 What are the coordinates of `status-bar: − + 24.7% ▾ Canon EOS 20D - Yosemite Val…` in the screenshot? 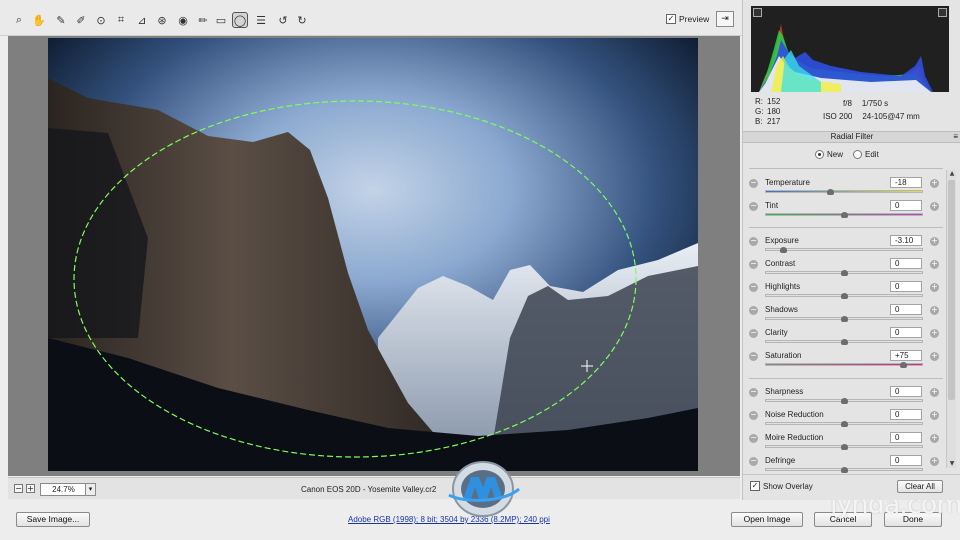 It's located at (374, 488).